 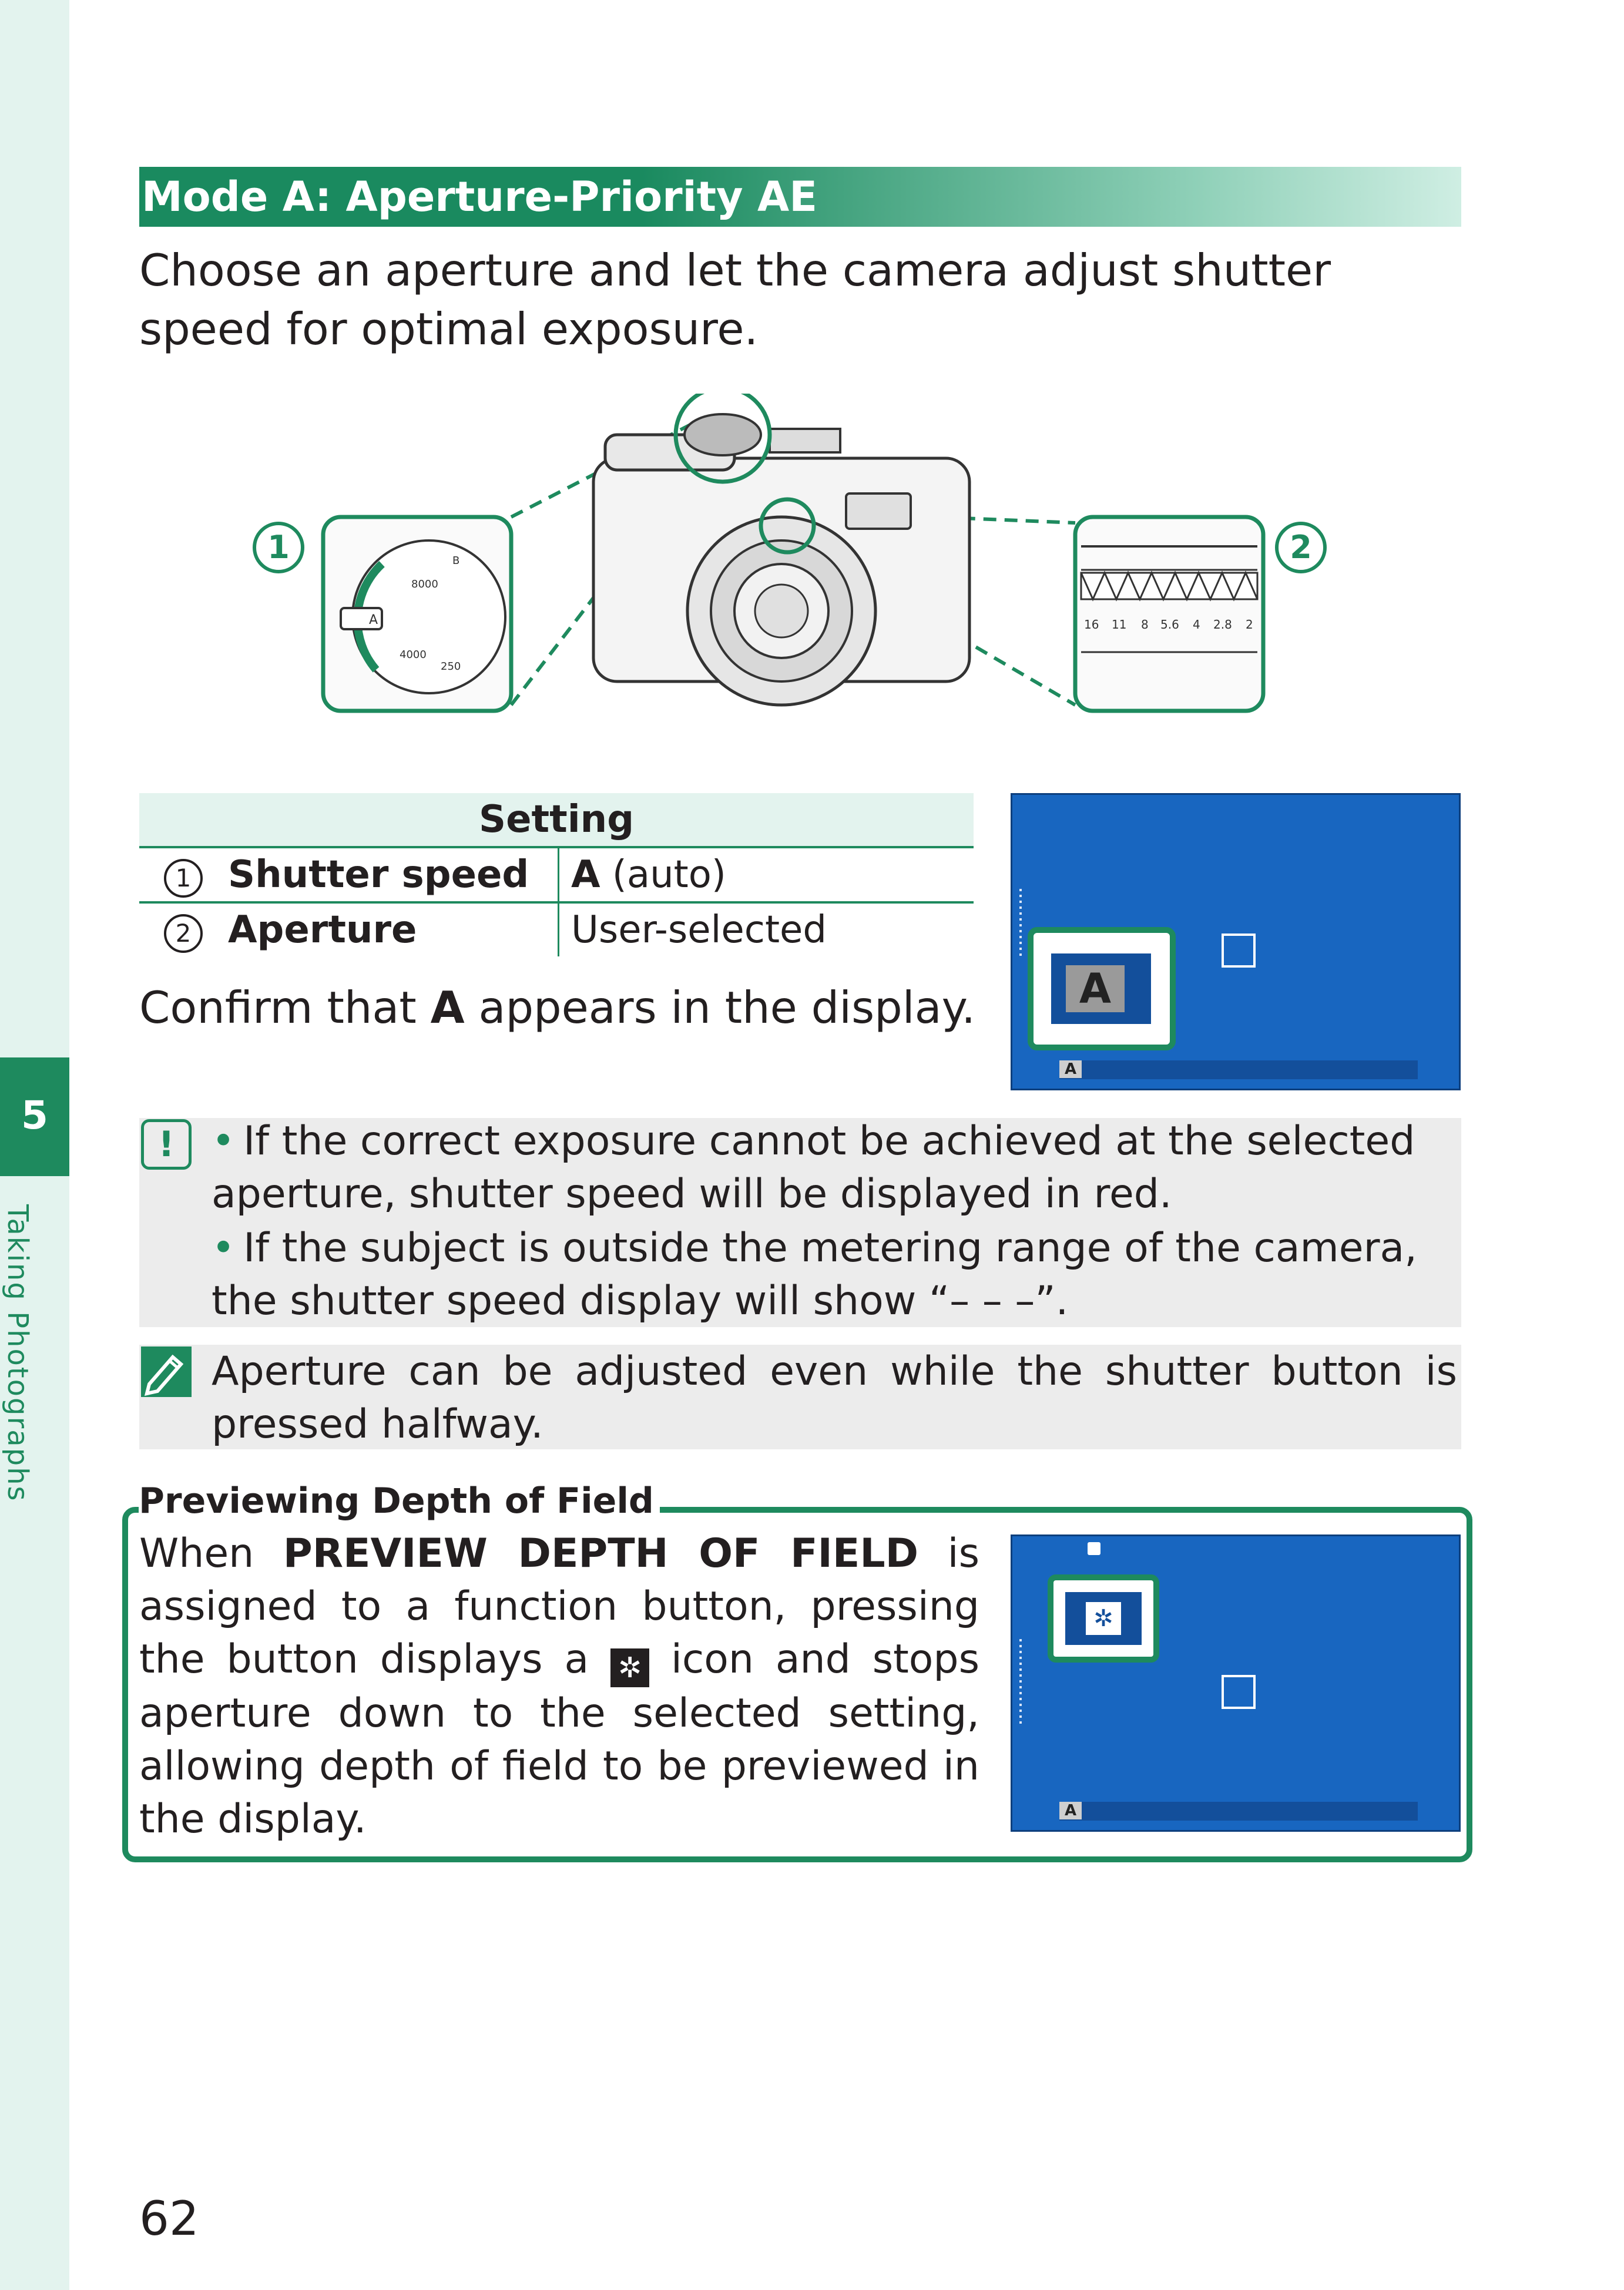 I want to click on dial-marking-250: 250, so click(x=451, y=666).